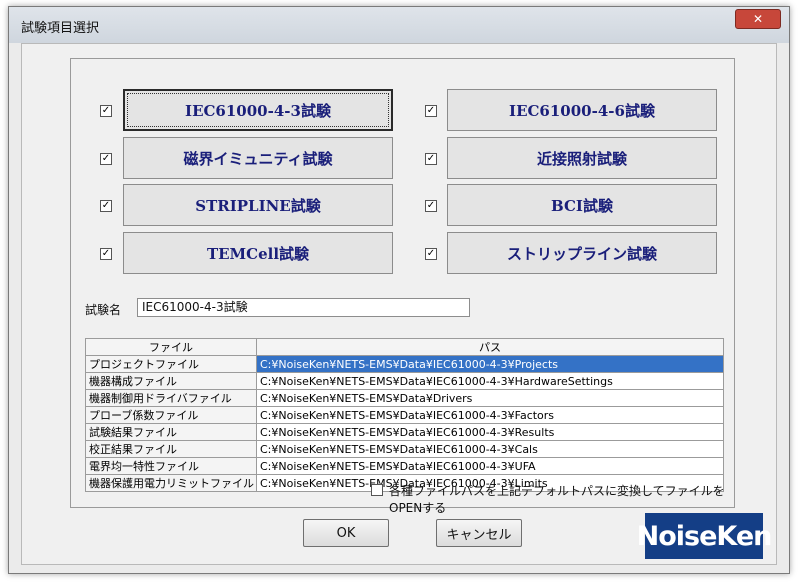 This screenshot has width=800, height=583. I want to click on window-title: 試験項目選択, so click(60, 28).